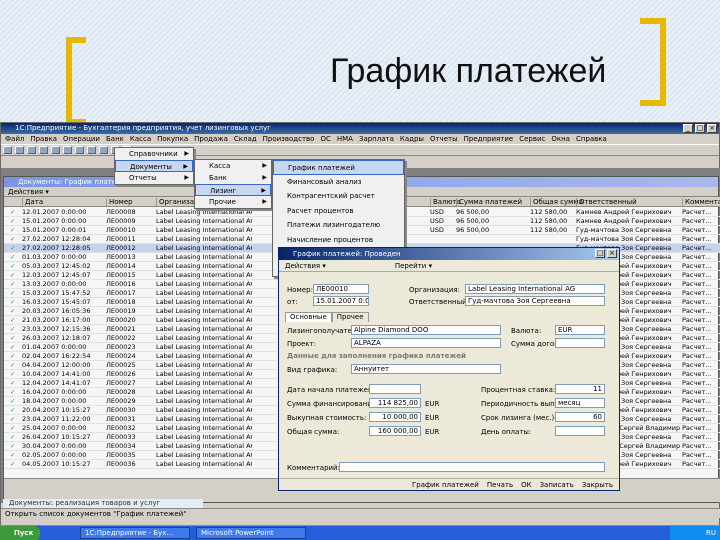 The image size is (720, 540). I want to click on dialog-maximize-button: □, so click(600, 253).